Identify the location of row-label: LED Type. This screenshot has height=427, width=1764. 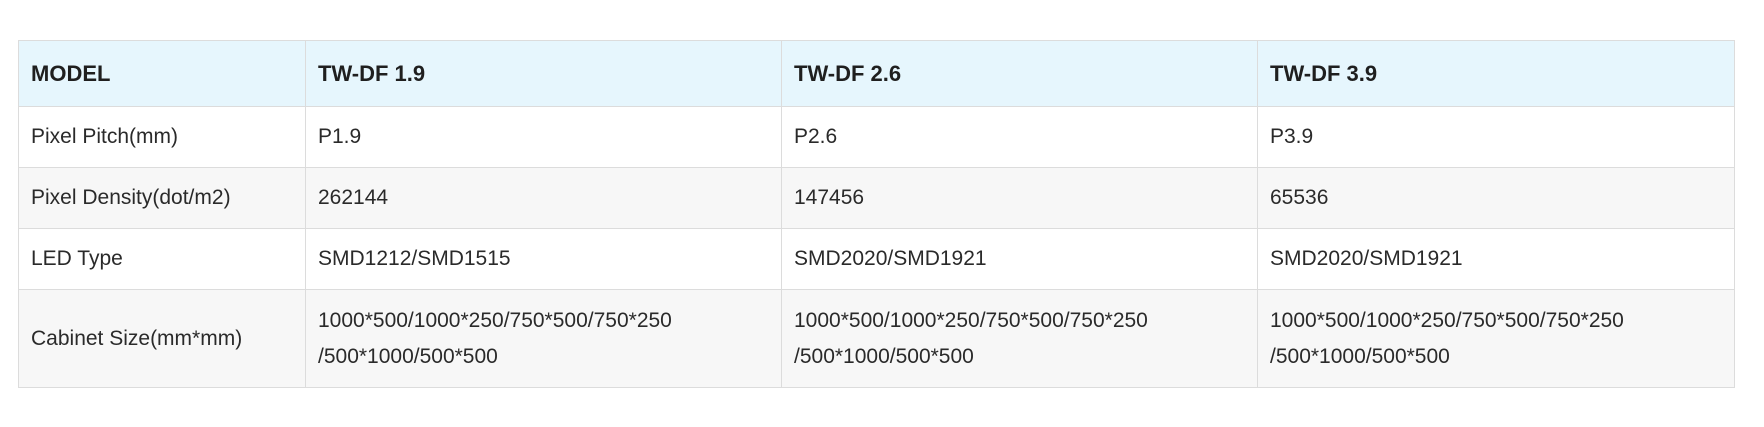
(162, 259).